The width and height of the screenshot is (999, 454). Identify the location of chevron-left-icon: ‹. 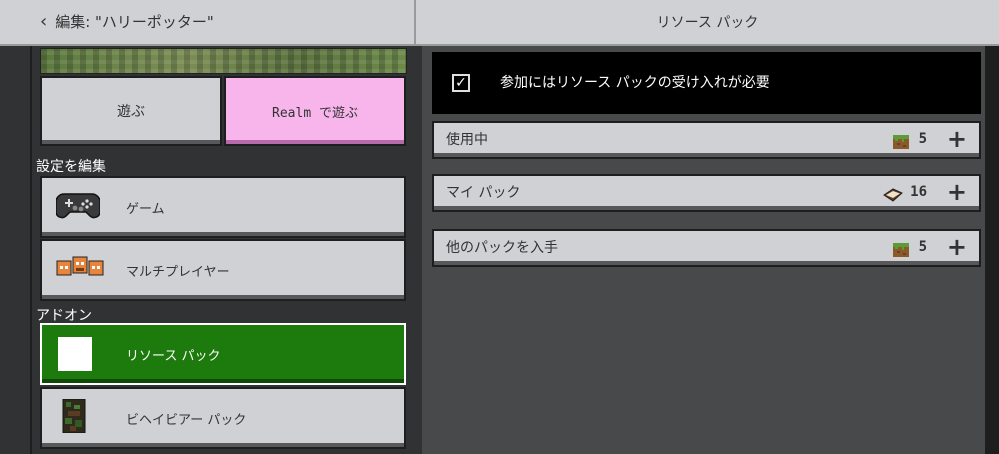
(44, 21).